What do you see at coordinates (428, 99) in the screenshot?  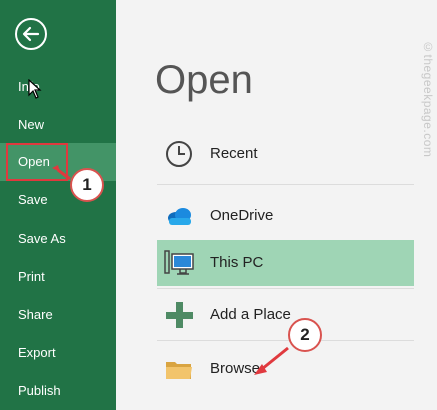 I see `watermark-text: ©thegeekpage.com` at bounding box center [428, 99].